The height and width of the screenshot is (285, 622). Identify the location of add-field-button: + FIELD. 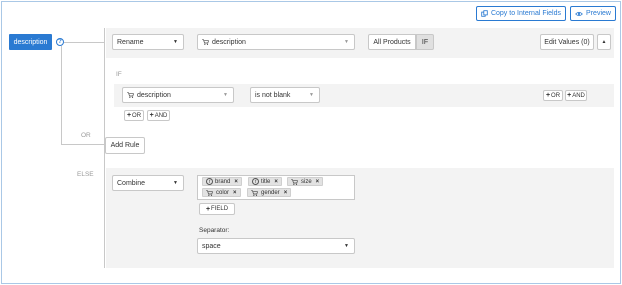
(217, 209).